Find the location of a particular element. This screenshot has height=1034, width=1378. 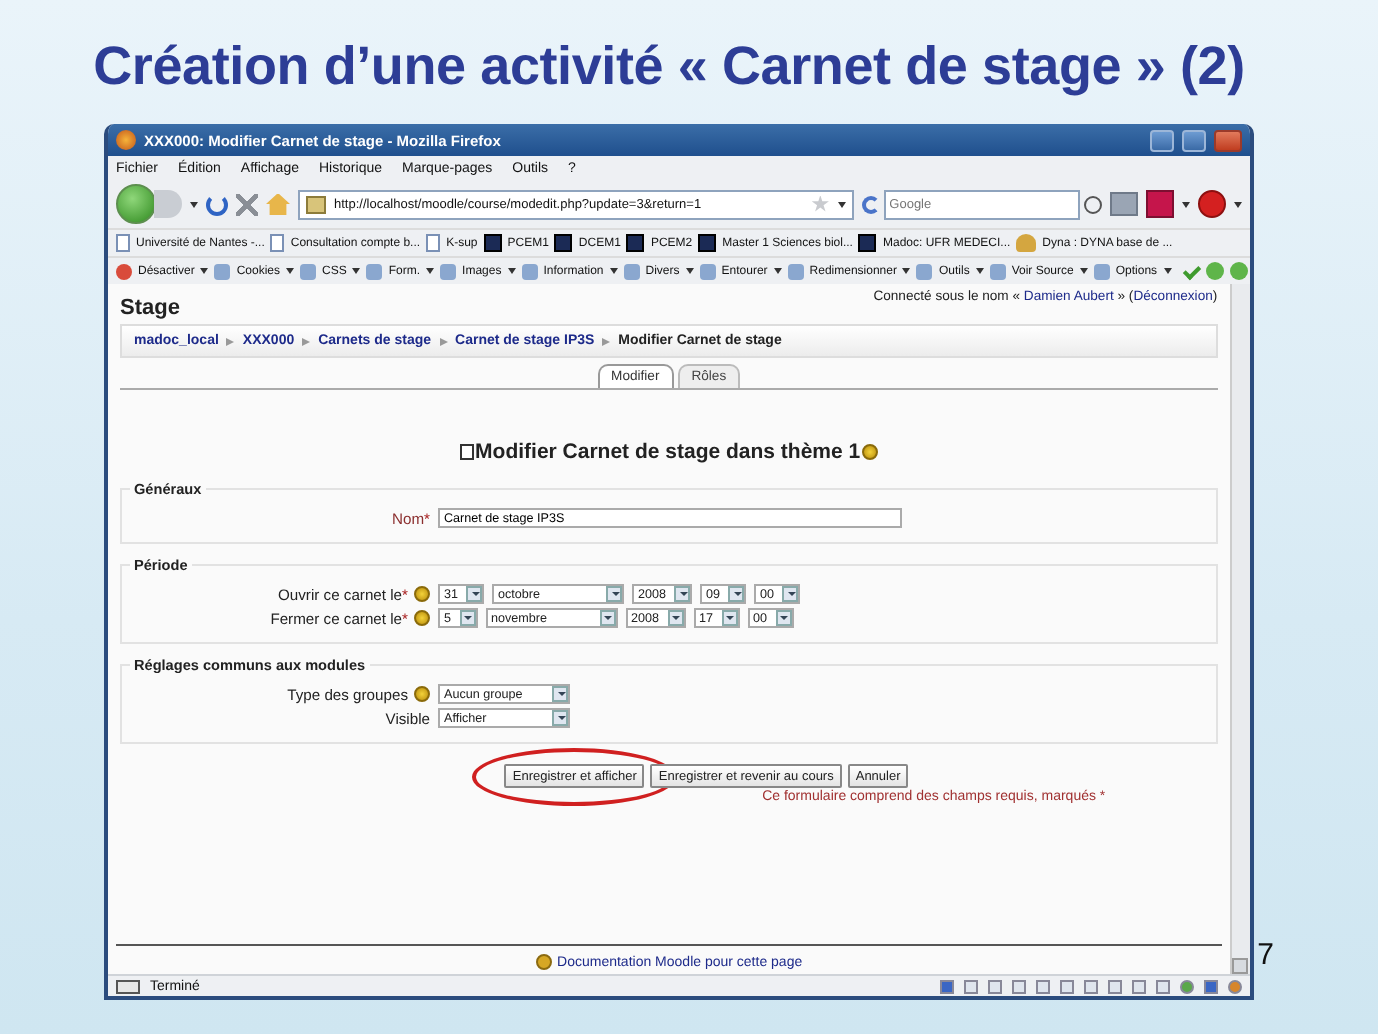

stop-icon is located at coordinates (247, 204).